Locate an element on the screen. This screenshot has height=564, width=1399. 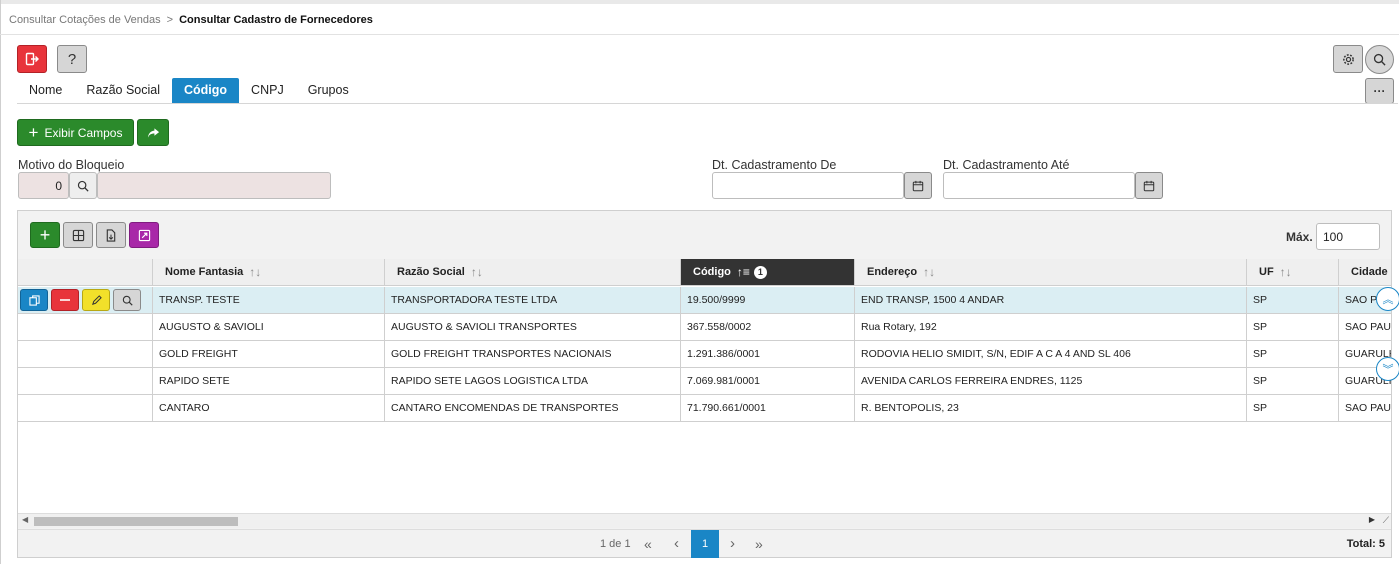
sort-asc-icon: ↑≡ is located at coordinates (743, 272).